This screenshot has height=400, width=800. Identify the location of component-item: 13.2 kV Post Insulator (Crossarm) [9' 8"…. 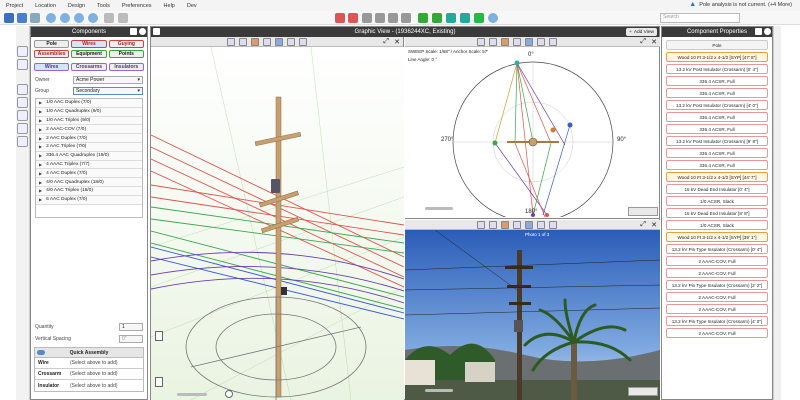
(717, 141).